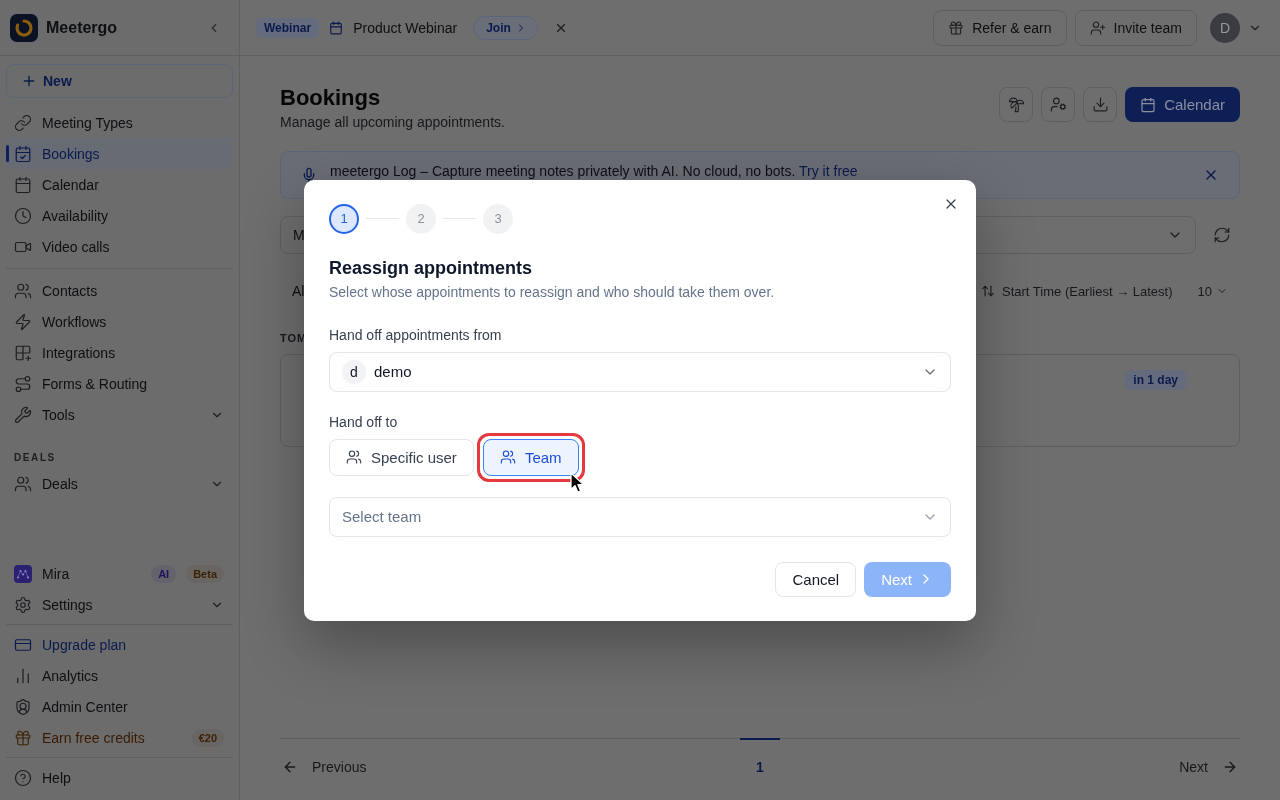  Describe the element at coordinates (309, 175) in the screenshot. I see `microphone-icon` at that location.